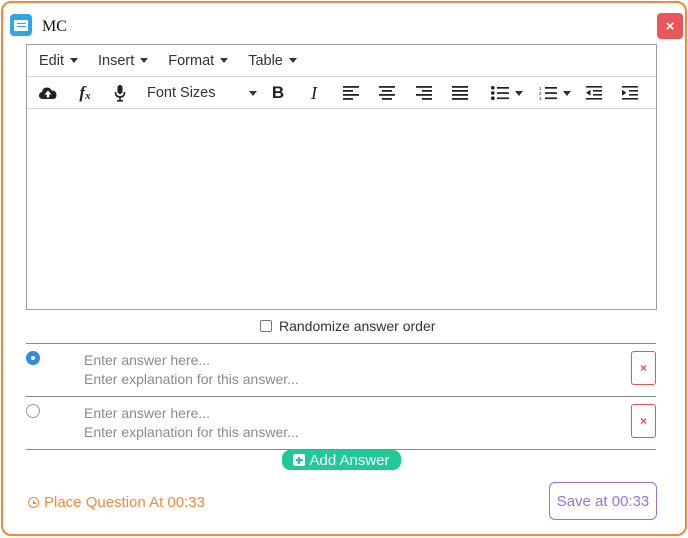  What do you see at coordinates (357, 326) in the screenshot?
I see `randomize-label: Randomize answer order` at bounding box center [357, 326].